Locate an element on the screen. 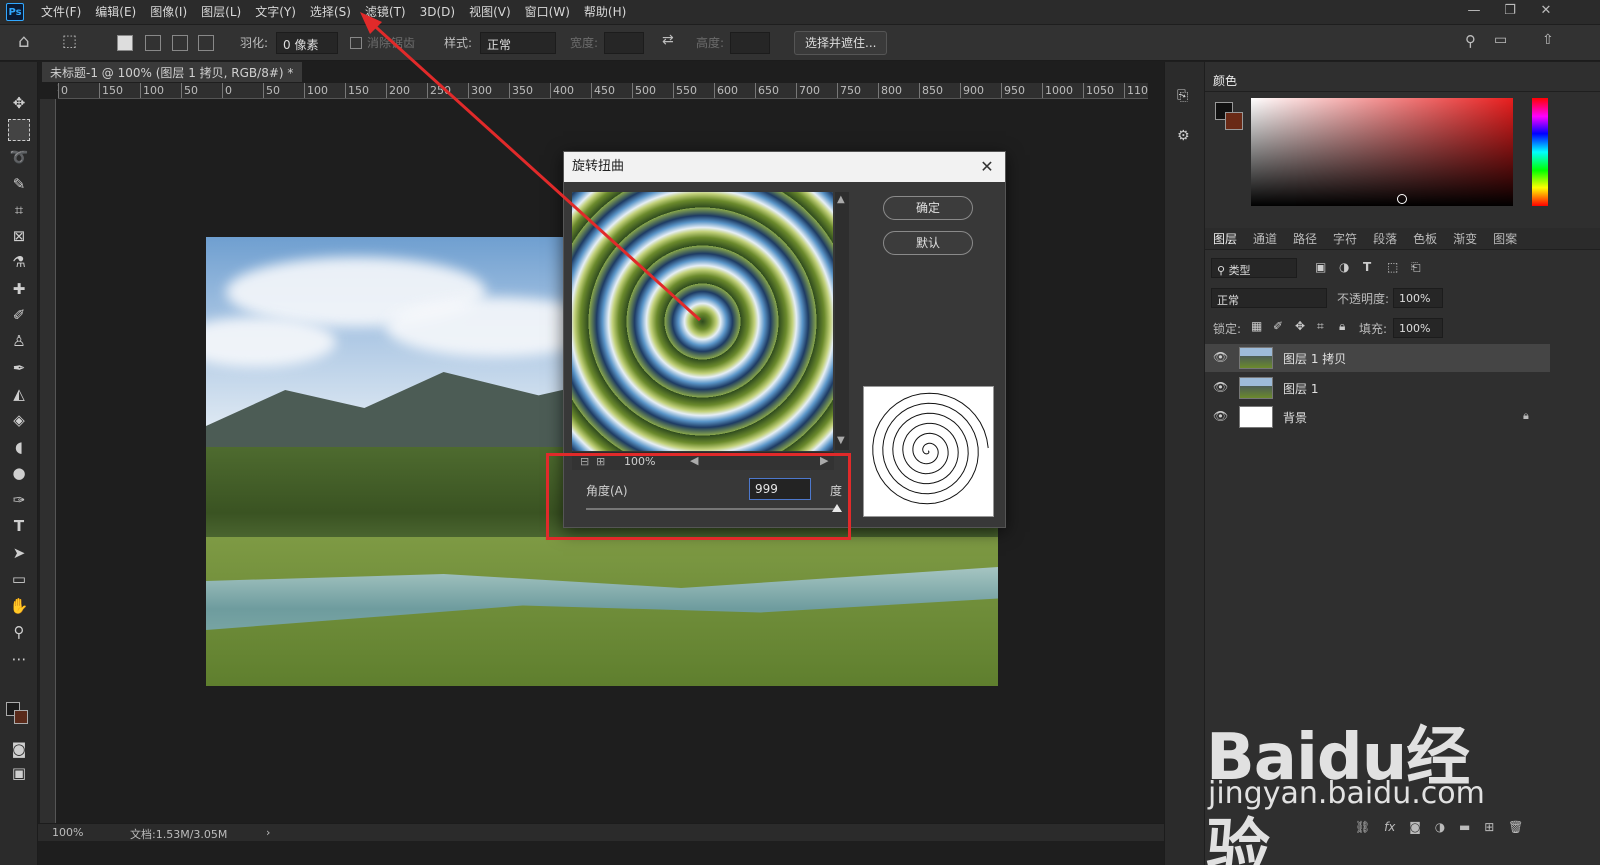 This screenshot has width=1600, height=865. layer-row: 👁︎ 图层 1 拷贝 is located at coordinates (1377, 358).